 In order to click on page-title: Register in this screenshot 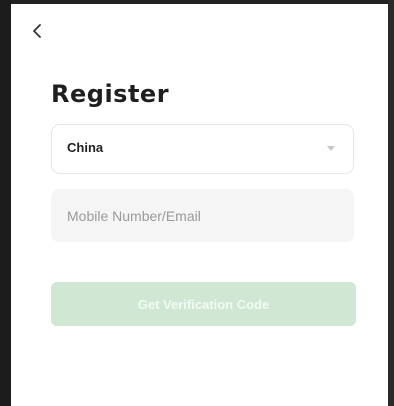, I will do `click(110, 94)`.